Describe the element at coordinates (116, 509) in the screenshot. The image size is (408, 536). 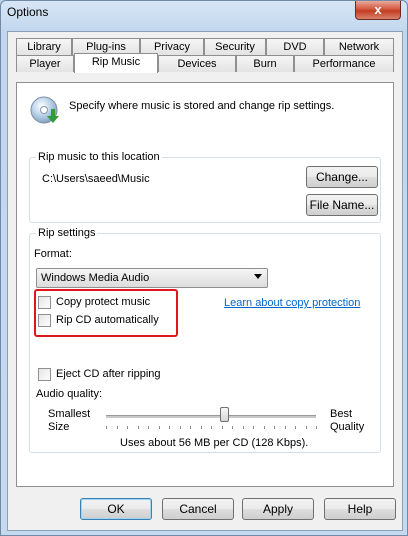
I see `ok-button: OK` at that location.